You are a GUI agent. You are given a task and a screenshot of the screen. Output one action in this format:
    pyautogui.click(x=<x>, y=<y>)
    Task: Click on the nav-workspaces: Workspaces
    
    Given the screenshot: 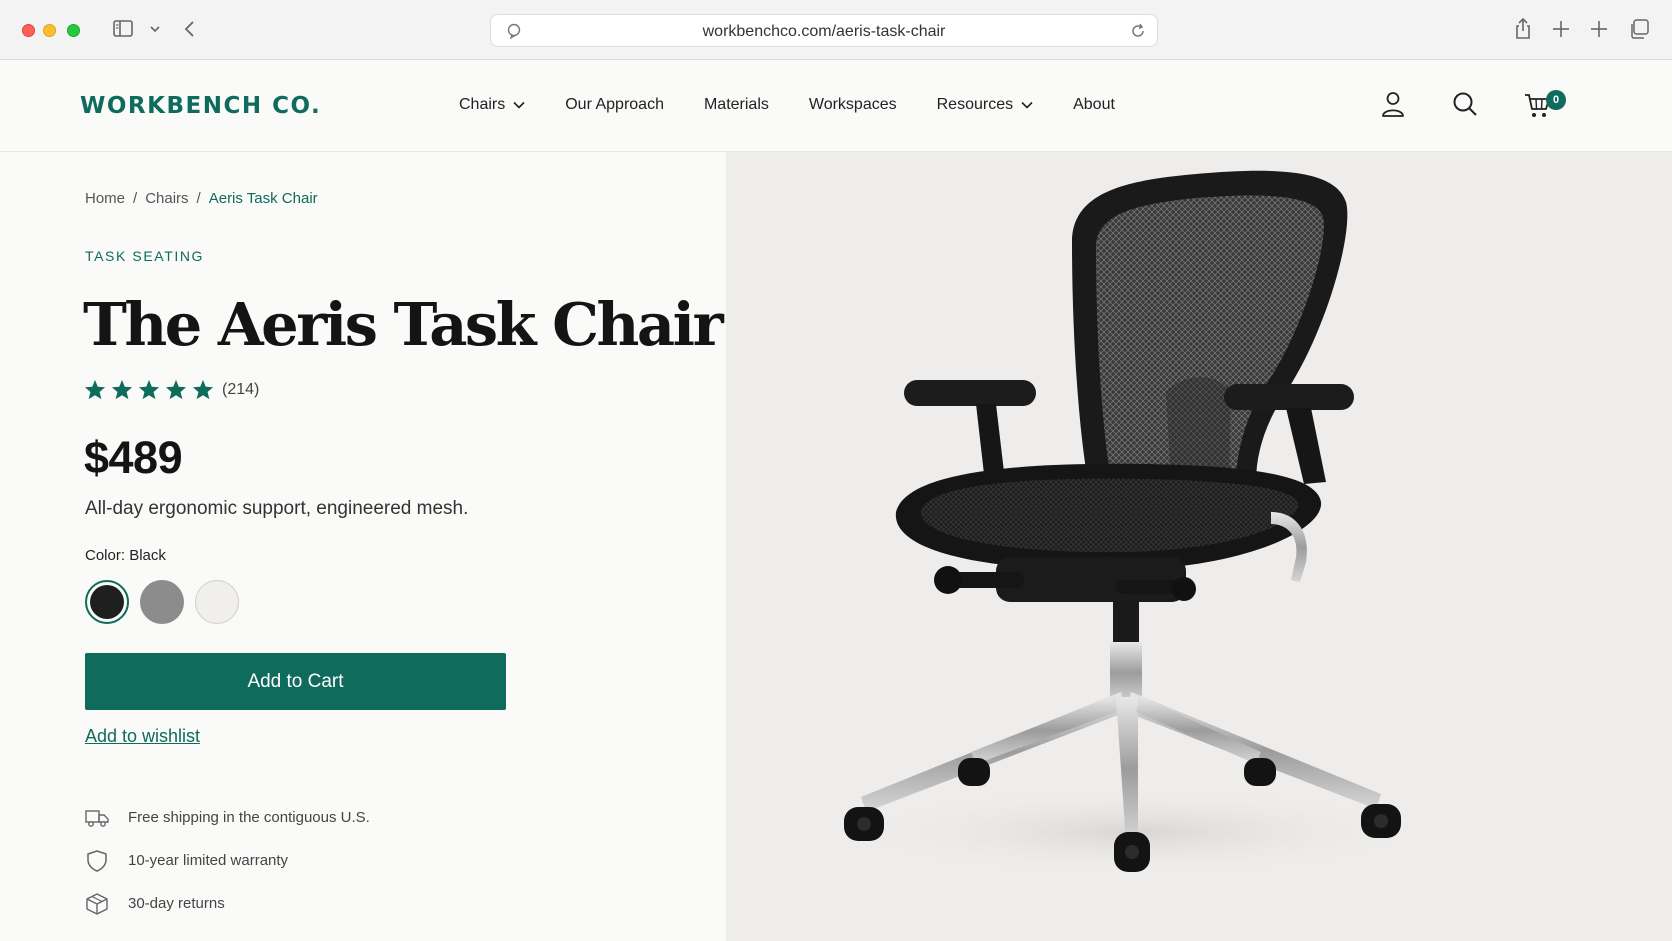 What is the action you would take?
    pyautogui.click(x=853, y=105)
    